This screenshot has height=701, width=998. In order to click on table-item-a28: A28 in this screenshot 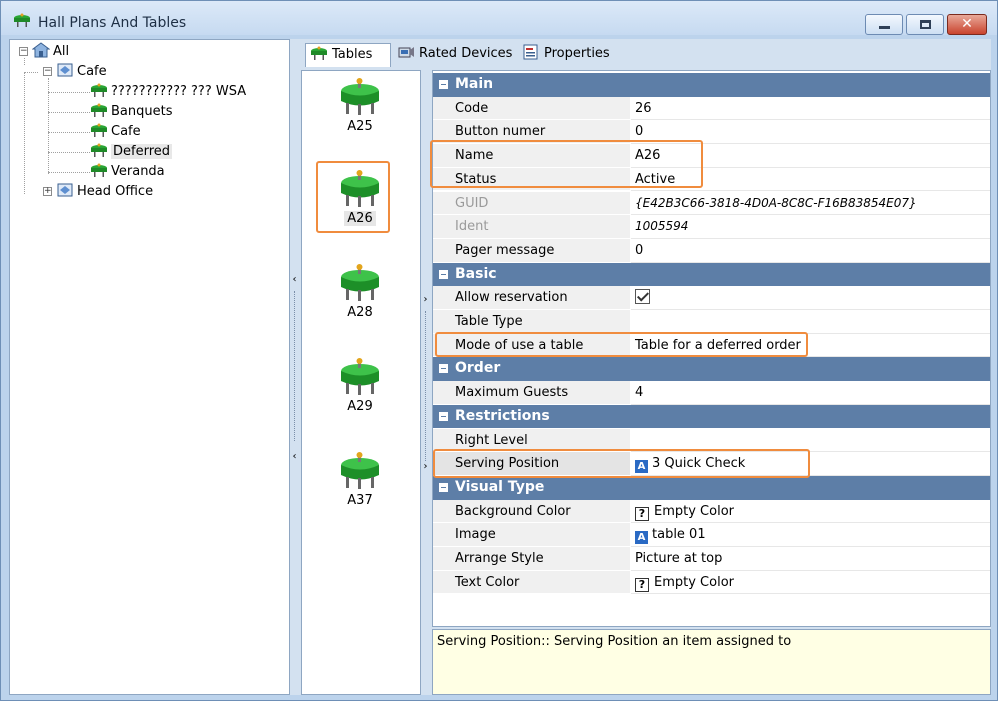, I will do `click(360, 299)`.